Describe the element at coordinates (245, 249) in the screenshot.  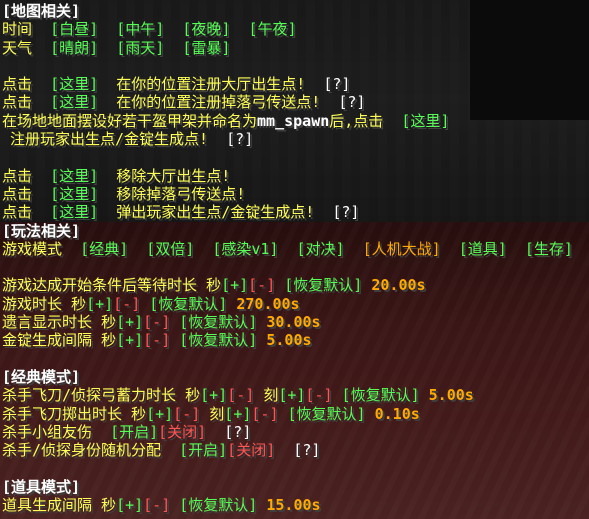
I see `mode-infection-button: [感染v1]` at that location.